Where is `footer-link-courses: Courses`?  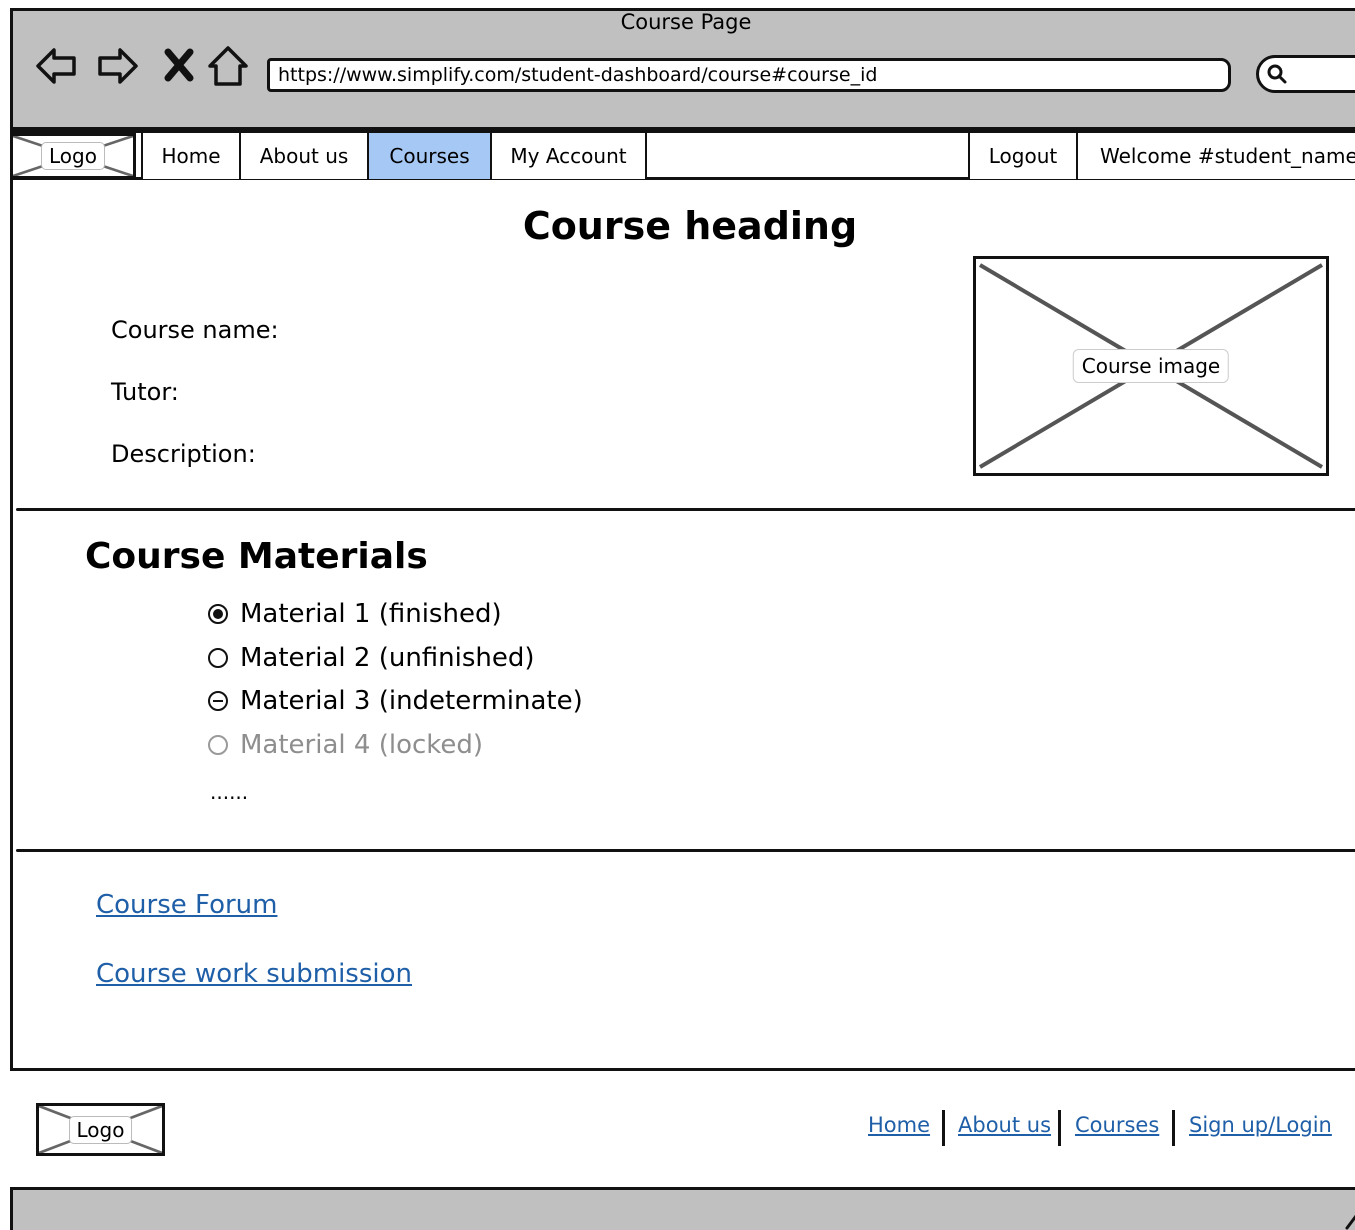
footer-link-courses: Courses is located at coordinates (1117, 1125).